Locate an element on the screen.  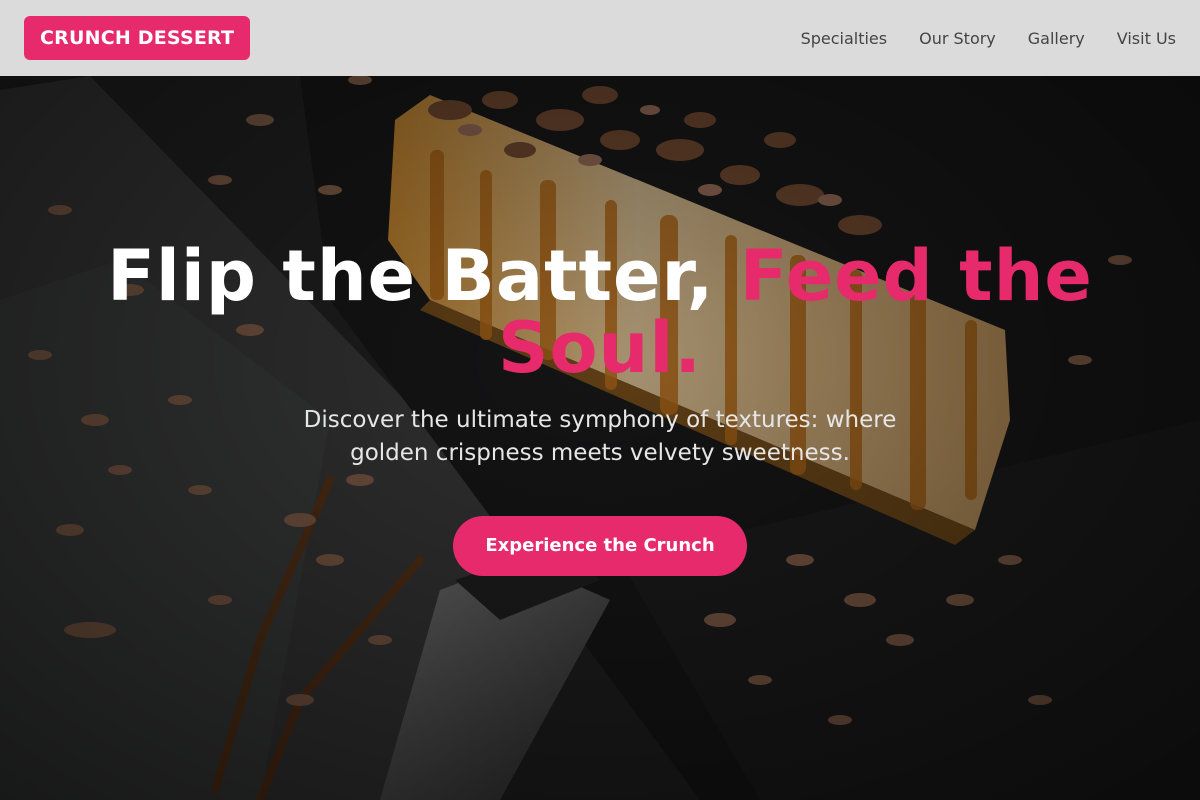
nav-link-visit-us: Visit Us is located at coordinates (1146, 38).